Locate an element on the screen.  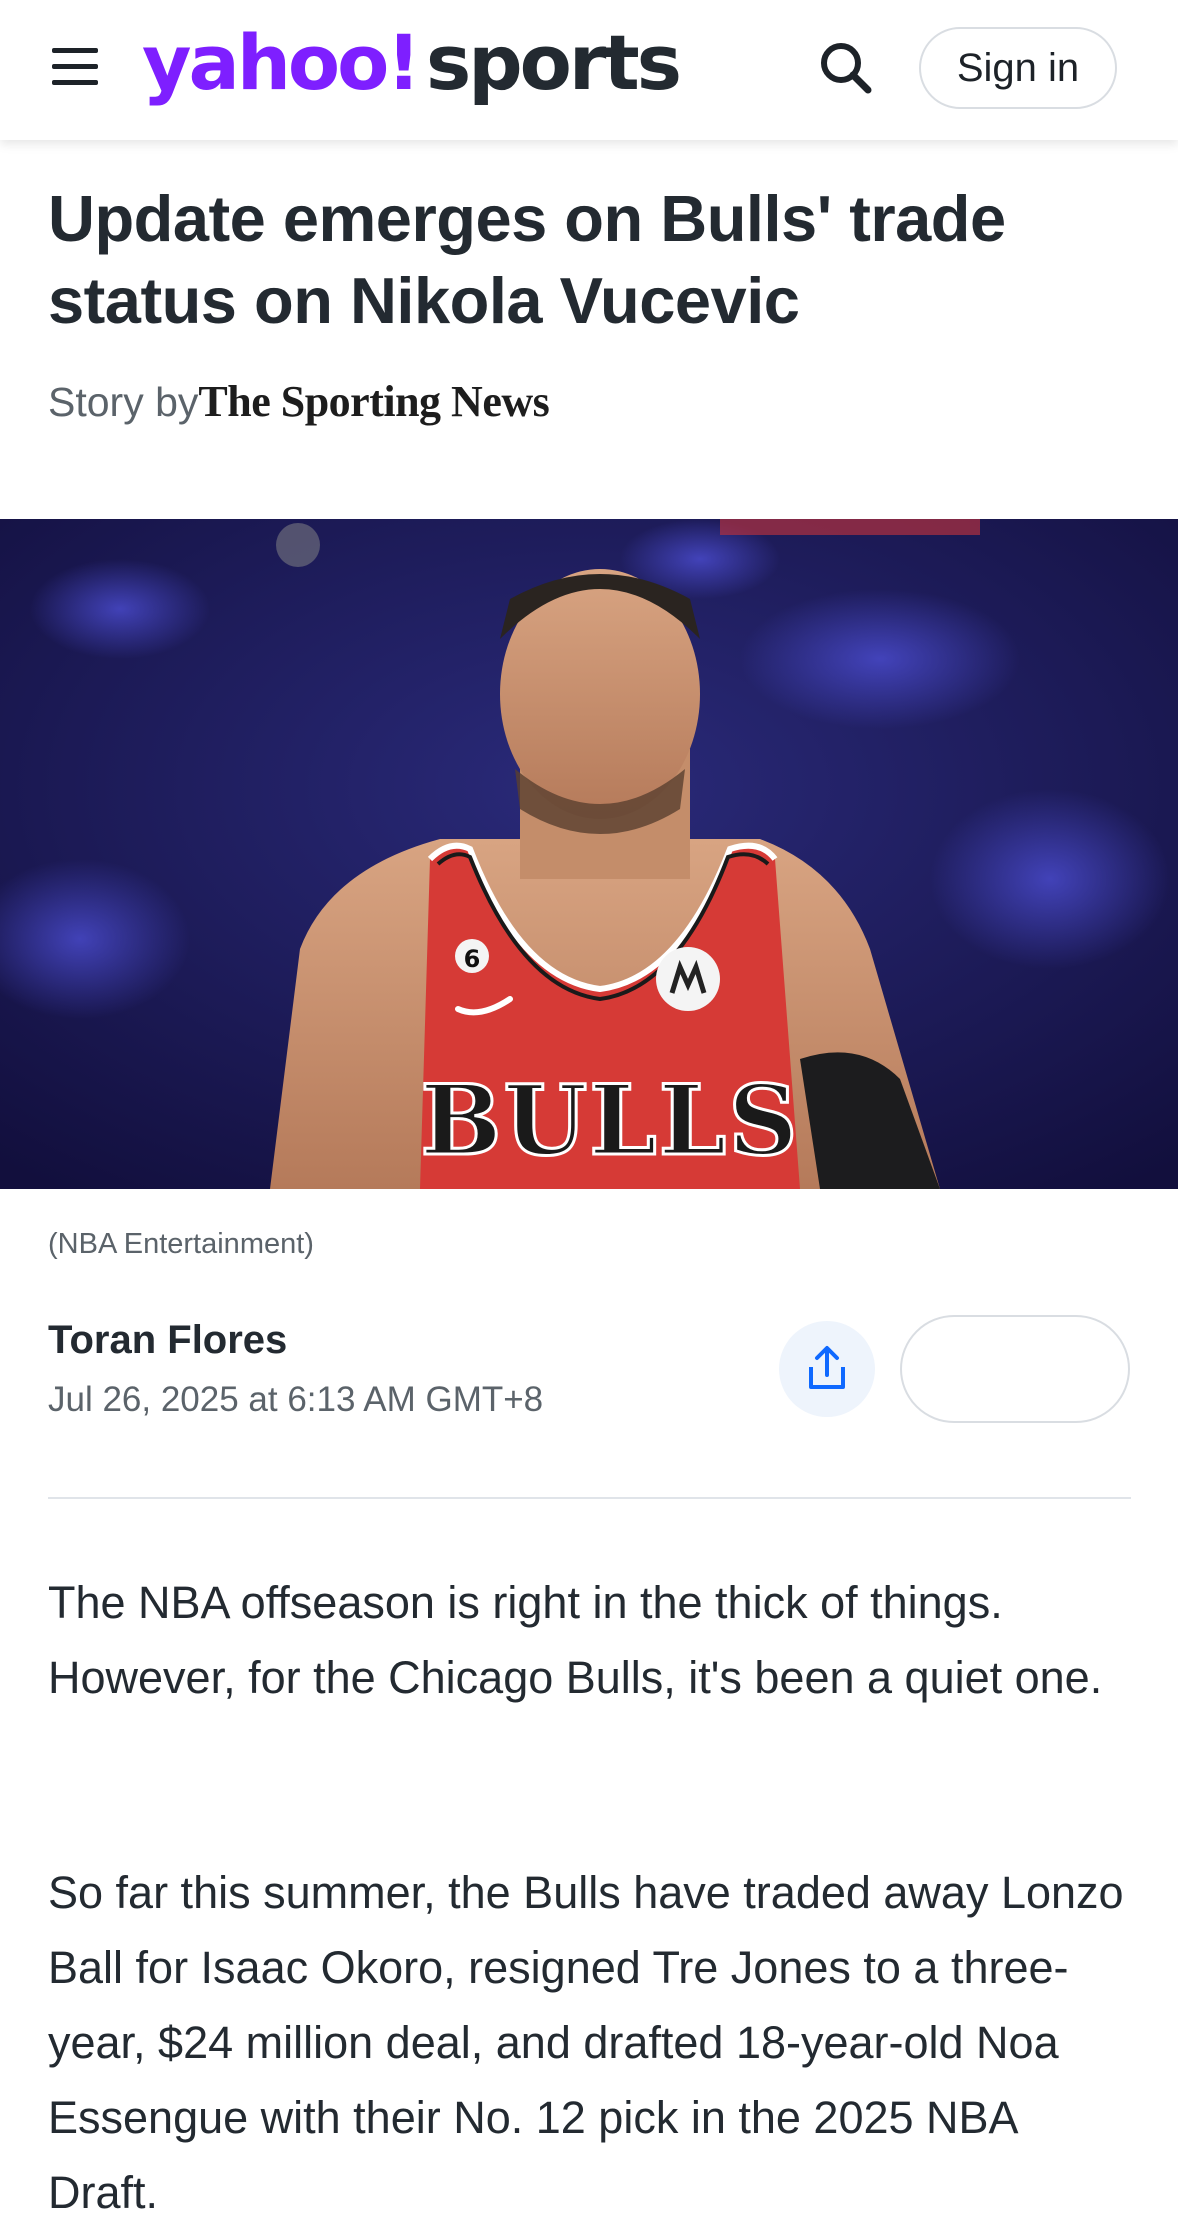
byline: Story by The Sporting News is located at coordinates (299, 401).